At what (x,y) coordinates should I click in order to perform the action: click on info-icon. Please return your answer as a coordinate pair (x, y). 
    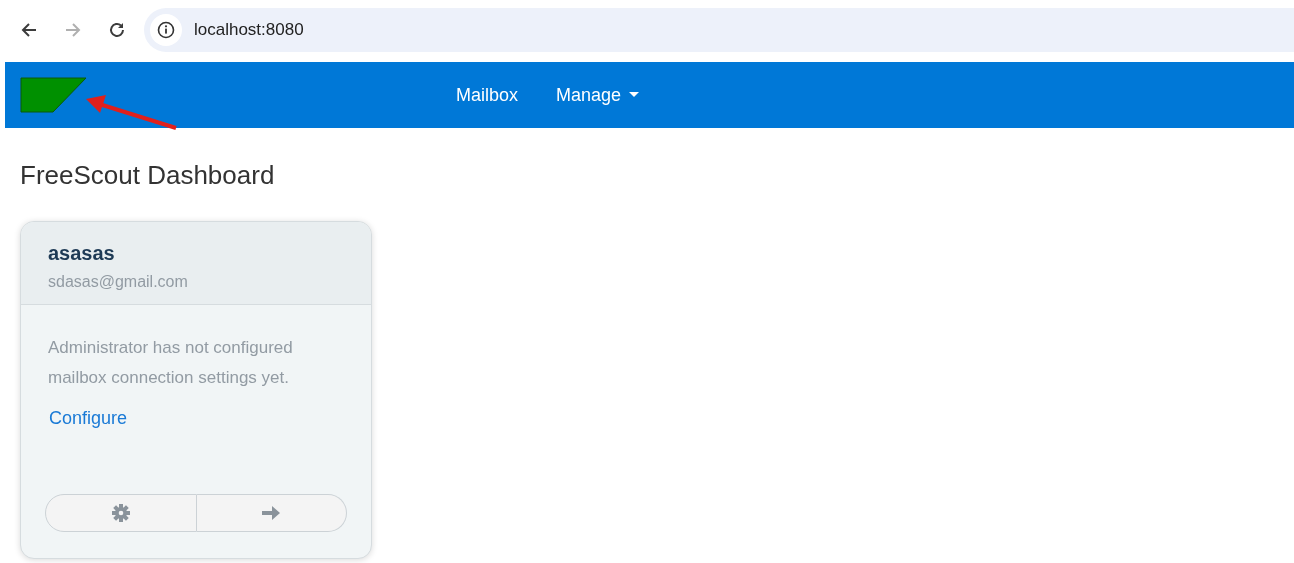
    Looking at the image, I should click on (166, 30).